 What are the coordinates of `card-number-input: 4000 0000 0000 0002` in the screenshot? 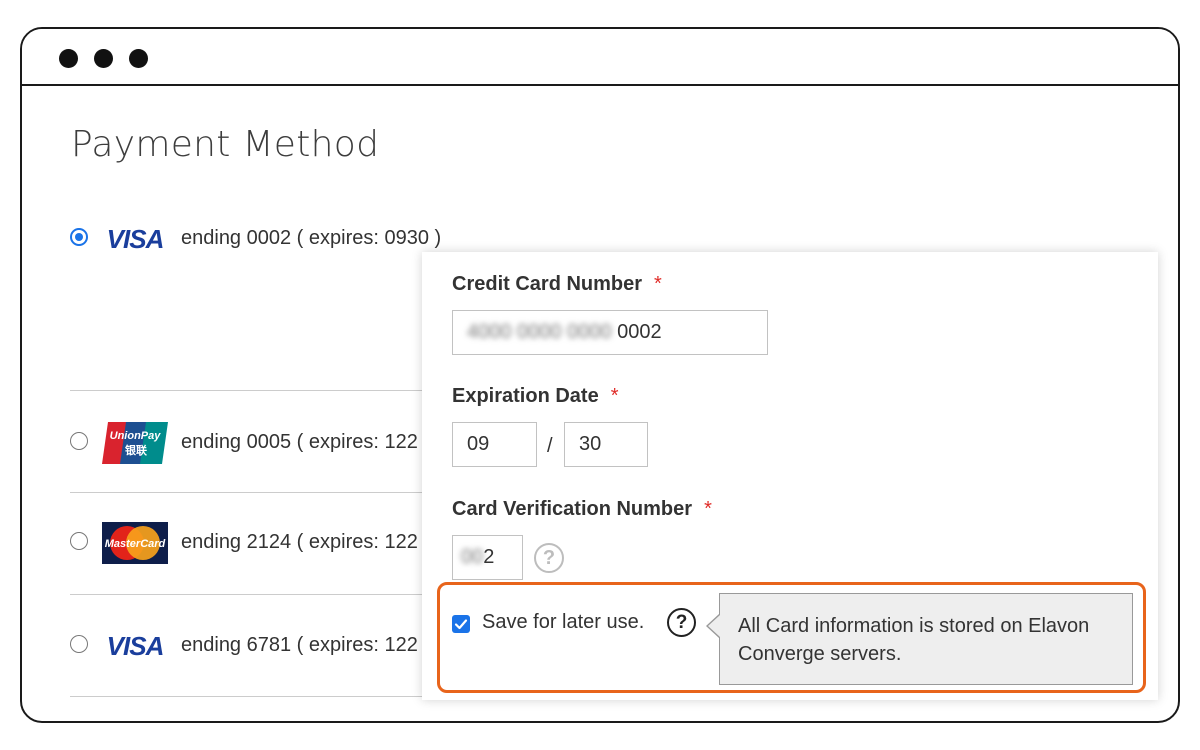 It's located at (610, 332).